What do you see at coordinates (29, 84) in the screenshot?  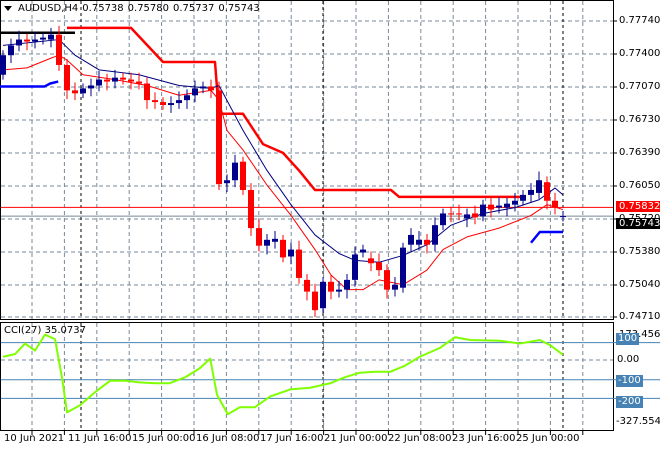 I see `support-line-left` at bounding box center [29, 84].